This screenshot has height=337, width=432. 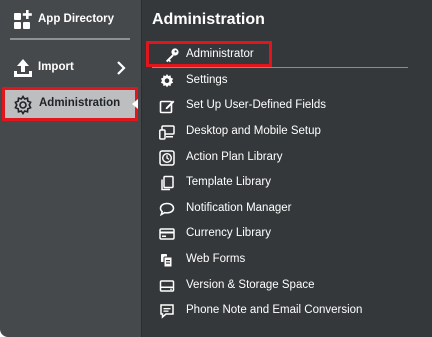 I want to click on menu-item-label: Template Library, so click(x=229, y=182).